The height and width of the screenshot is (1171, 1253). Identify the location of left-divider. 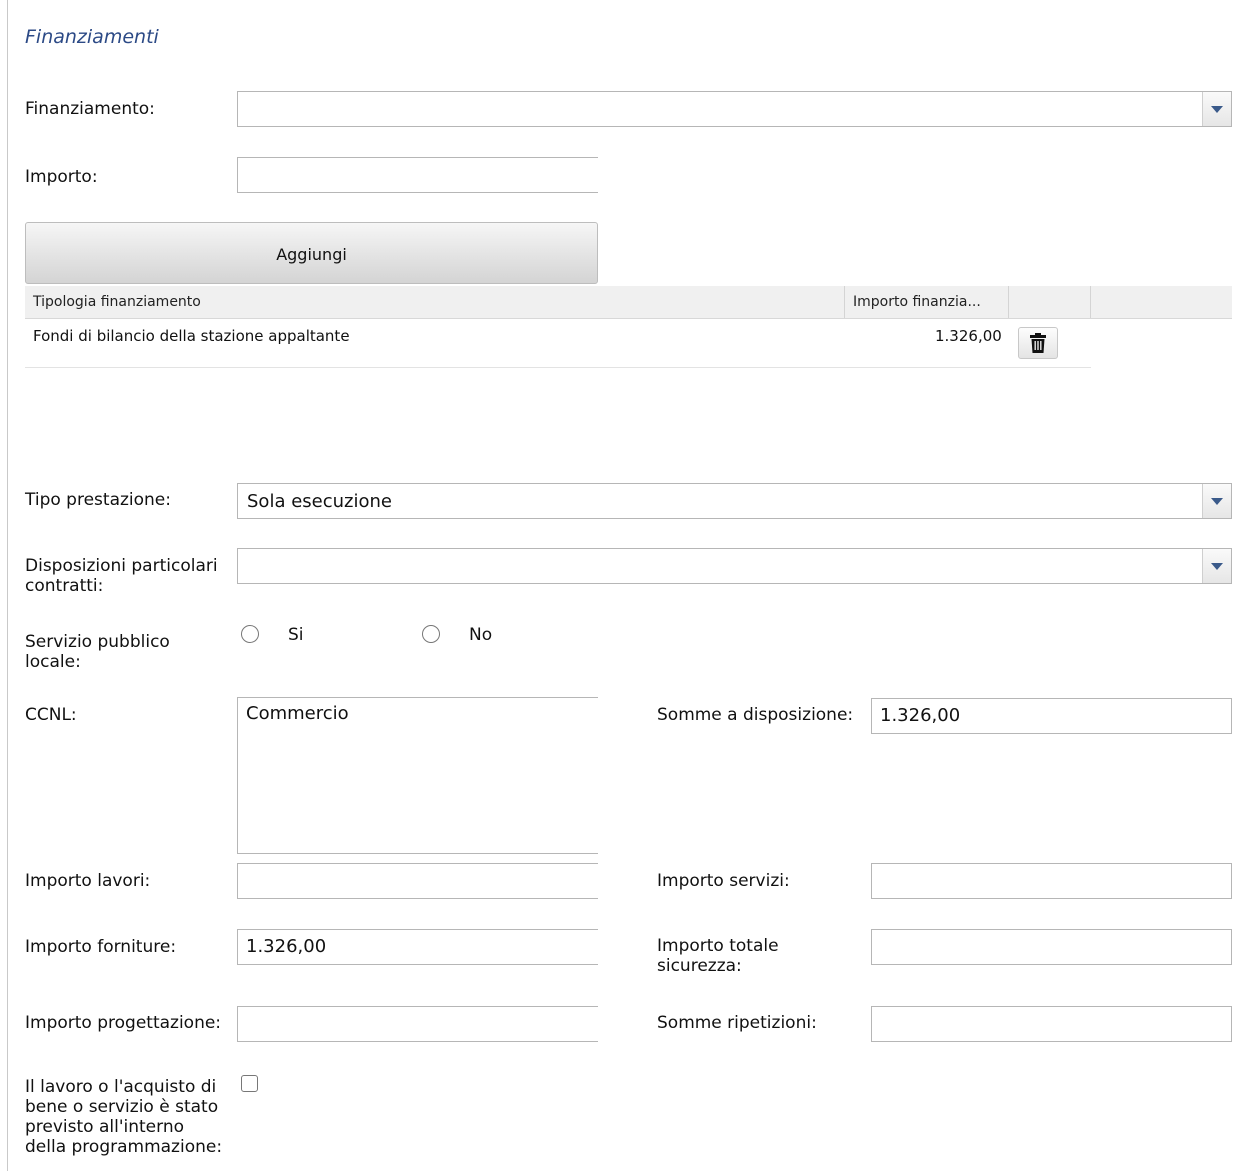
(7, 585).